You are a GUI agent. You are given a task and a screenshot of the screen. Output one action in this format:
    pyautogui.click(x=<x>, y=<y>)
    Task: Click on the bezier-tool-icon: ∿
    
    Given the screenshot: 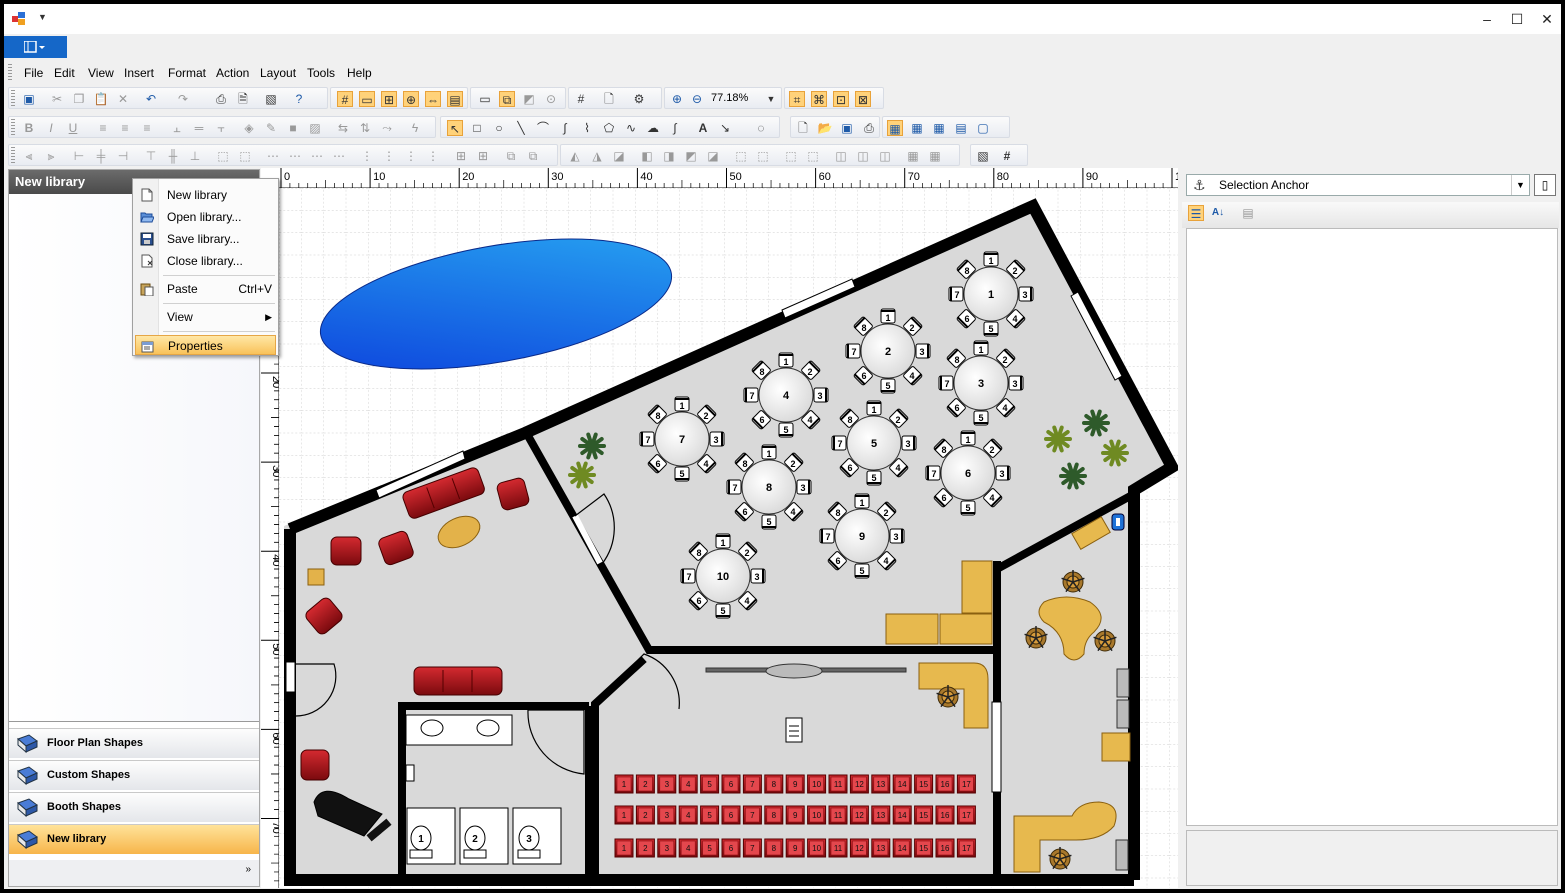 What is the action you would take?
    pyautogui.click(x=631, y=128)
    